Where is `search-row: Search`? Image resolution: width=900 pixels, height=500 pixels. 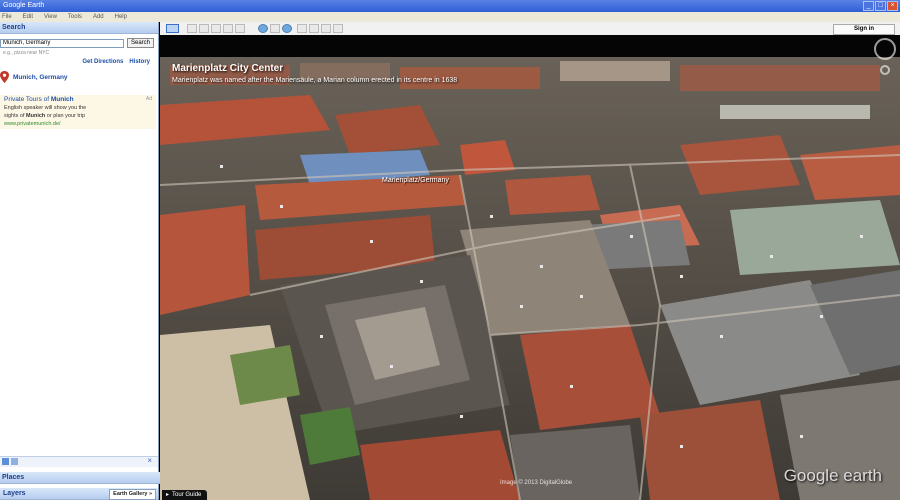
search-row: Search is located at coordinates (77, 43).